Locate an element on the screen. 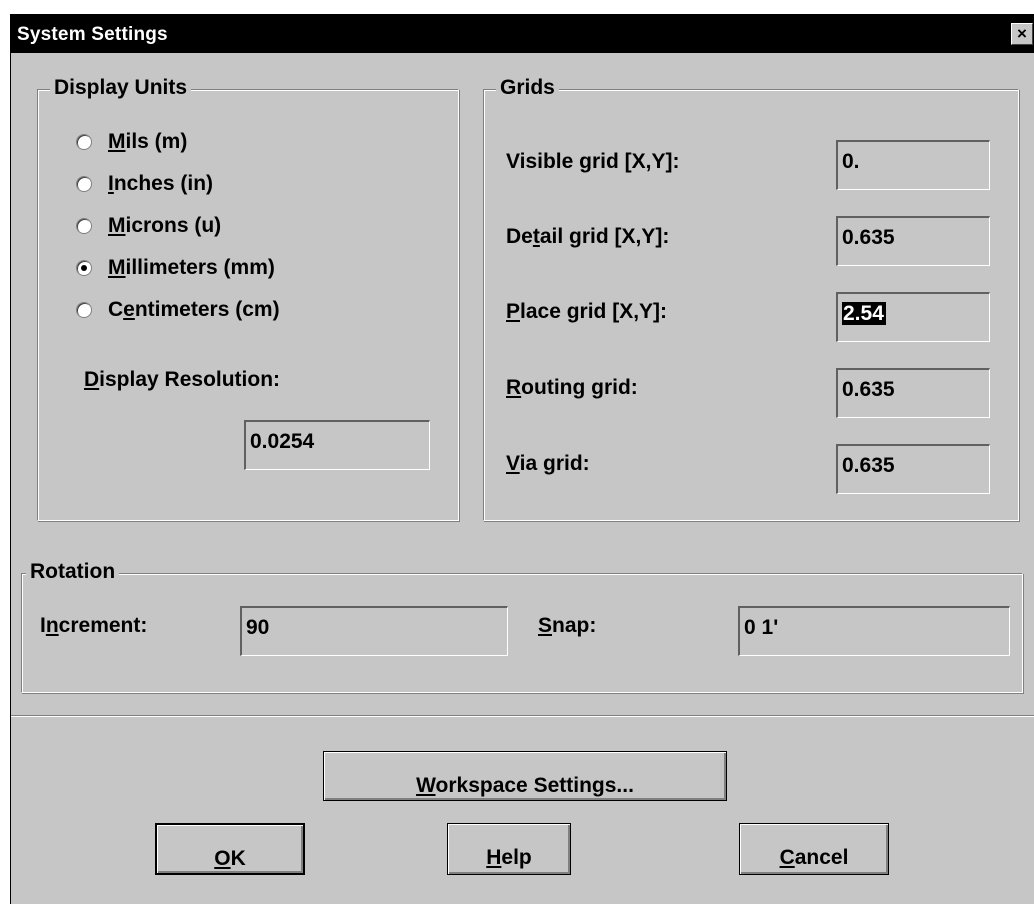  ok-button: OK is located at coordinates (230, 849).